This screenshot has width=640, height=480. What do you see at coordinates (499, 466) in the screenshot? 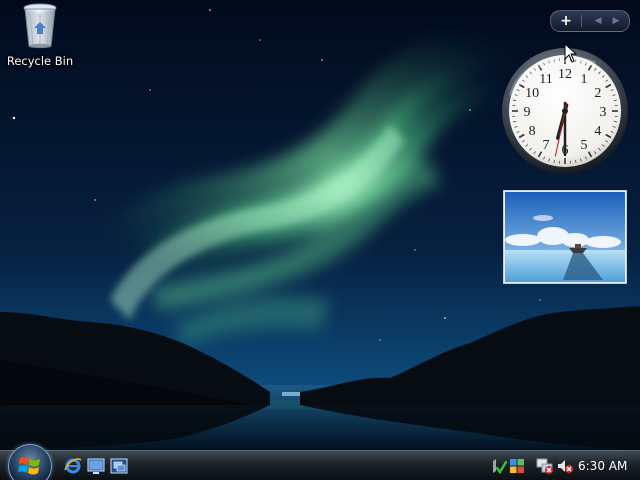
I see `windows-defender-icon` at bounding box center [499, 466].